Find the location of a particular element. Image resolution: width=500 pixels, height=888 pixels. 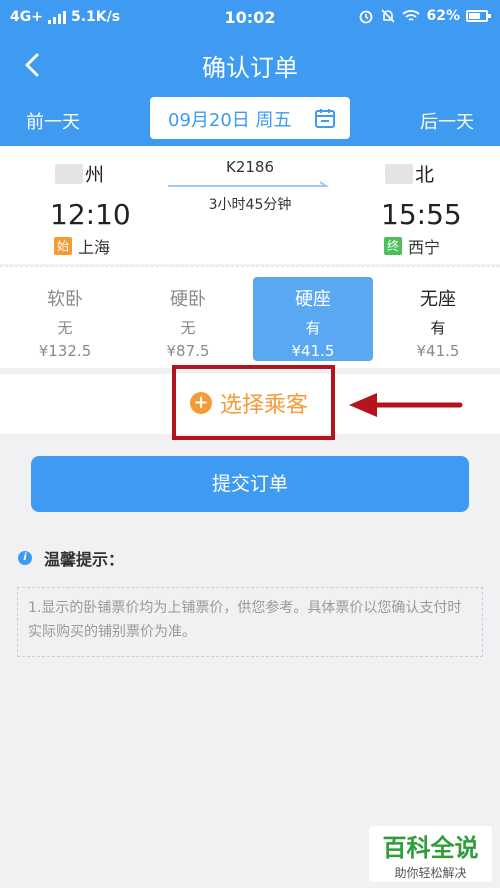

status-icons: 62% is located at coordinates (424, 16).